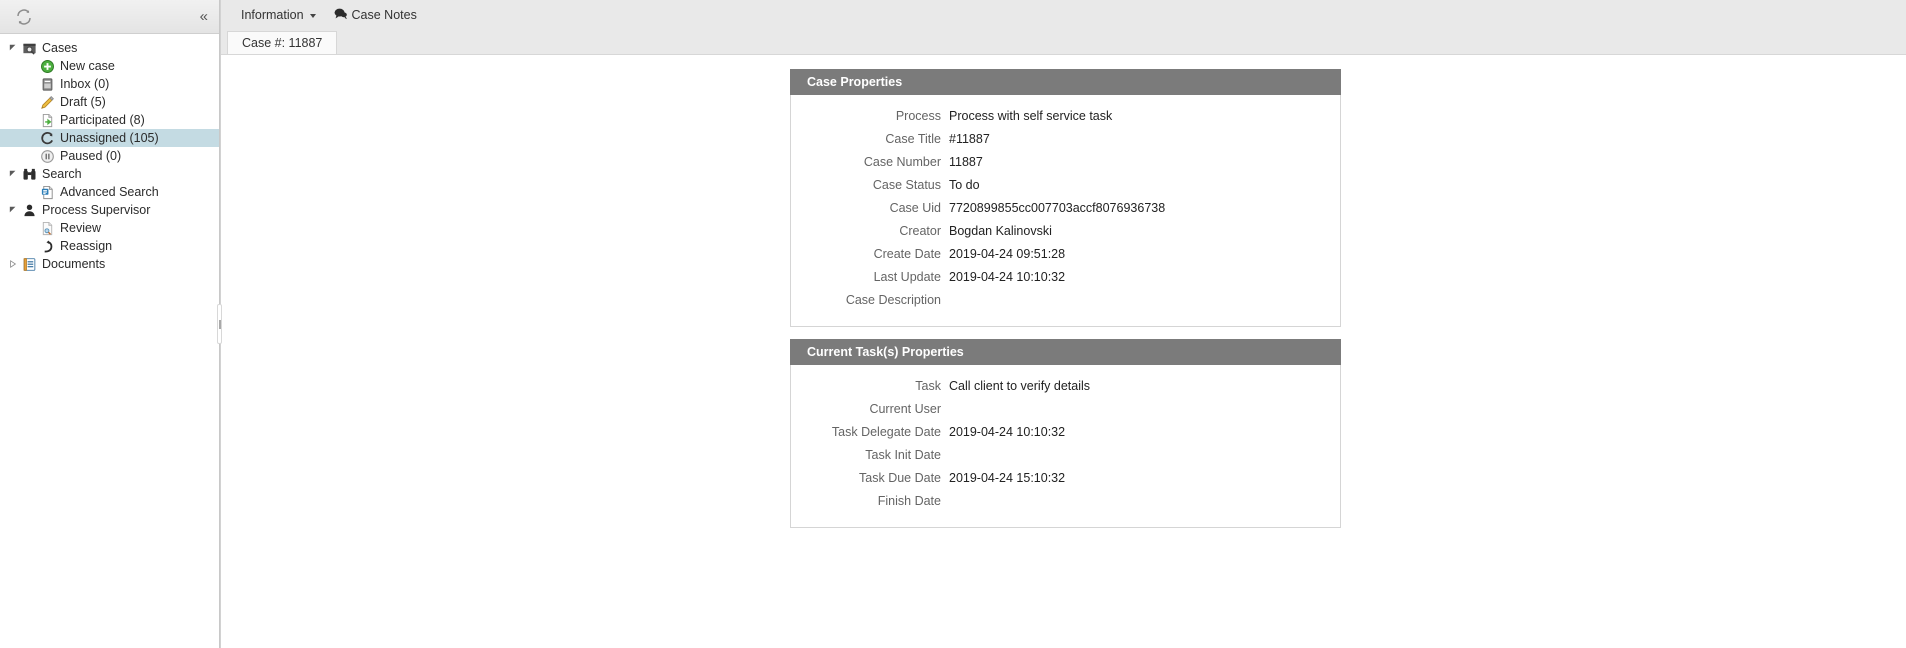  Describe the element at coordinates (109, 102) in the screenshot. I see `sidebar-item-draft-5: Draft (5)` at that location.